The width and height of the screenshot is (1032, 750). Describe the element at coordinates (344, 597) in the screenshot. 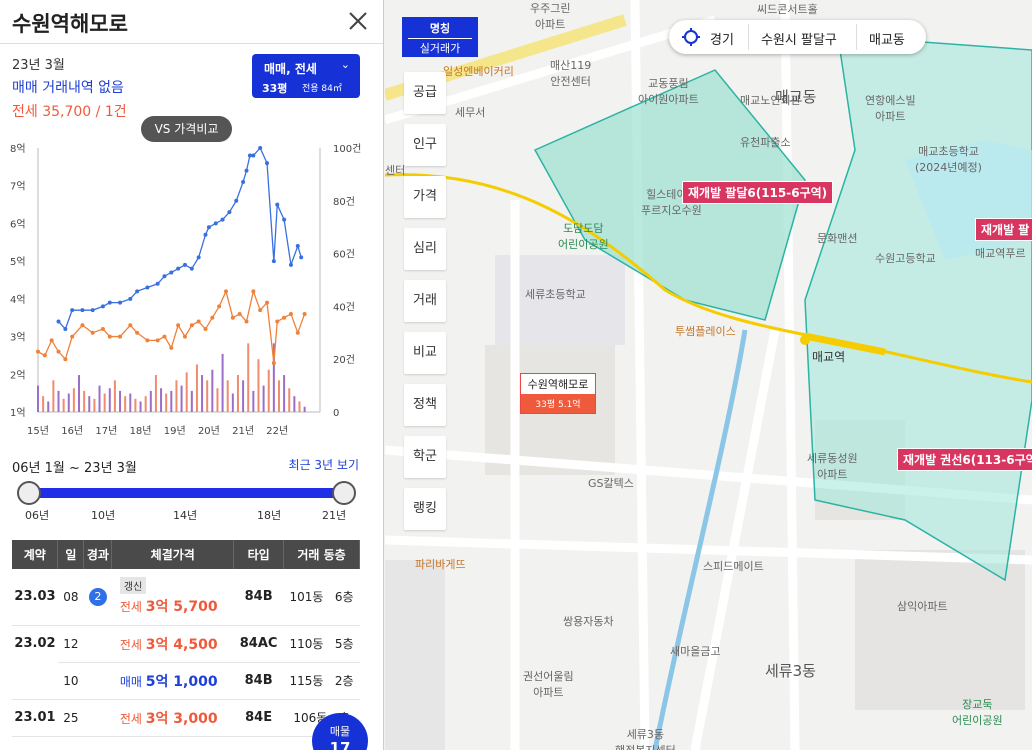

I see `floor: 6층` at that location.